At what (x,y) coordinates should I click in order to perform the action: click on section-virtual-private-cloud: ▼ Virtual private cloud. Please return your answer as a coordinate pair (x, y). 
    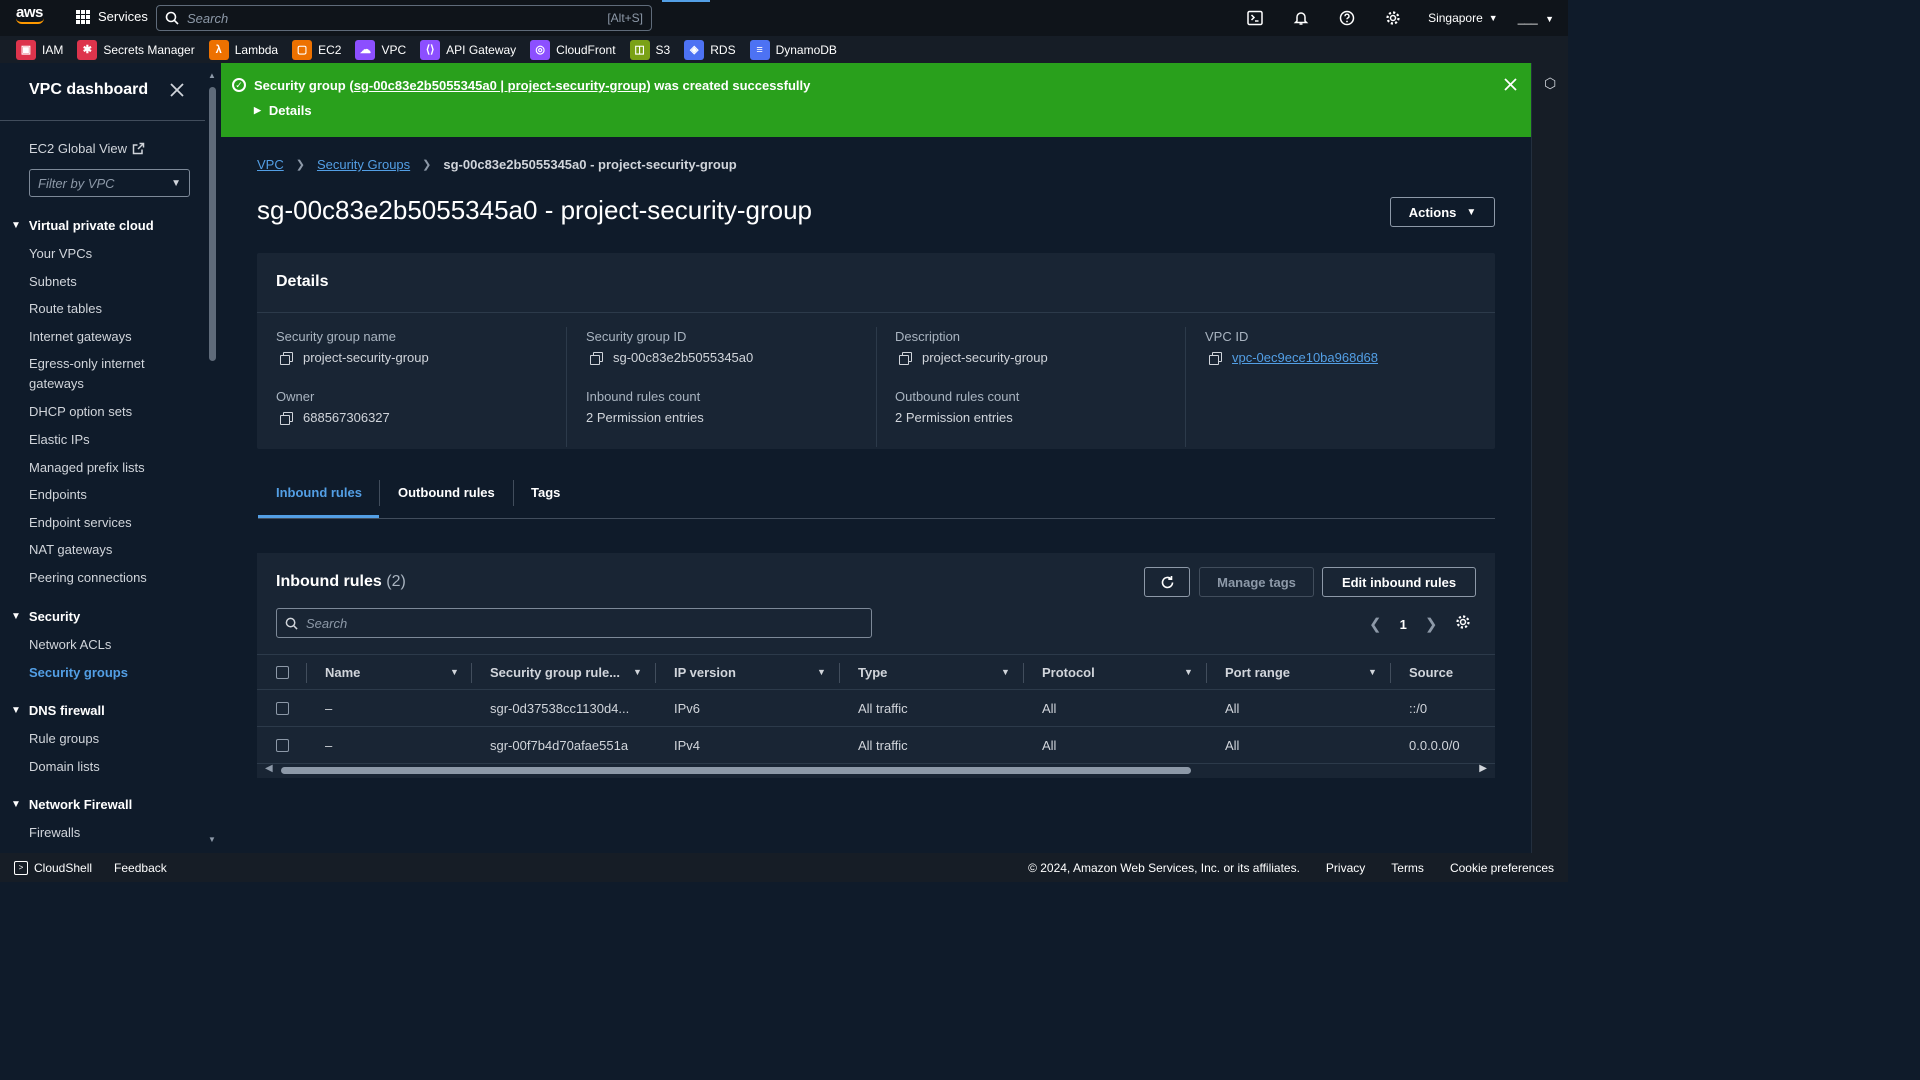
    Looking at the image, I should click on (82, 225).